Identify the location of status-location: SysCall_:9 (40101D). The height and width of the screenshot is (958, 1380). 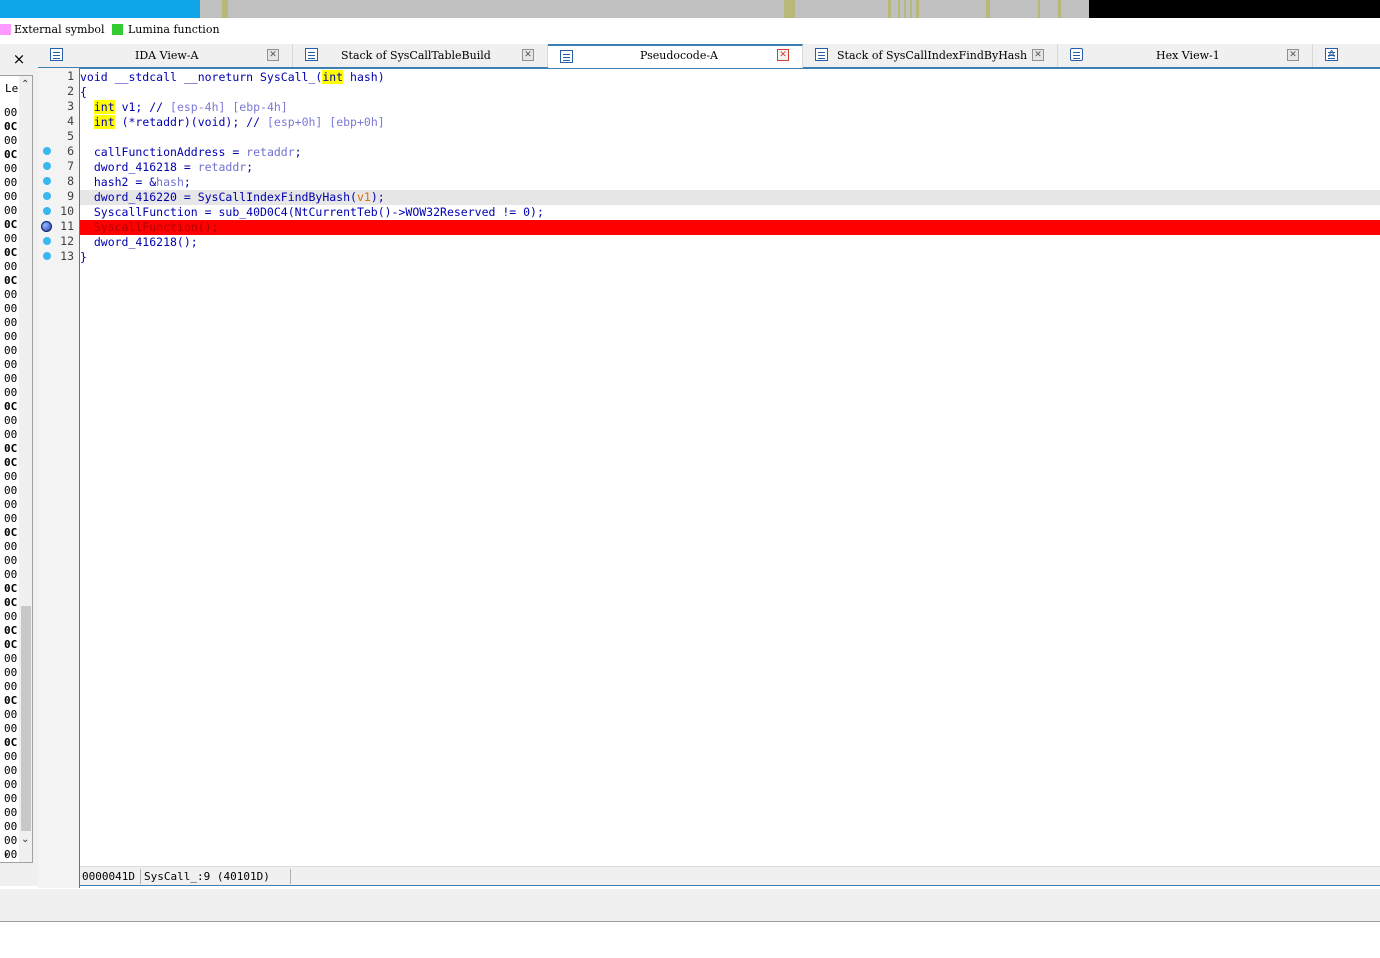
(207, 876).